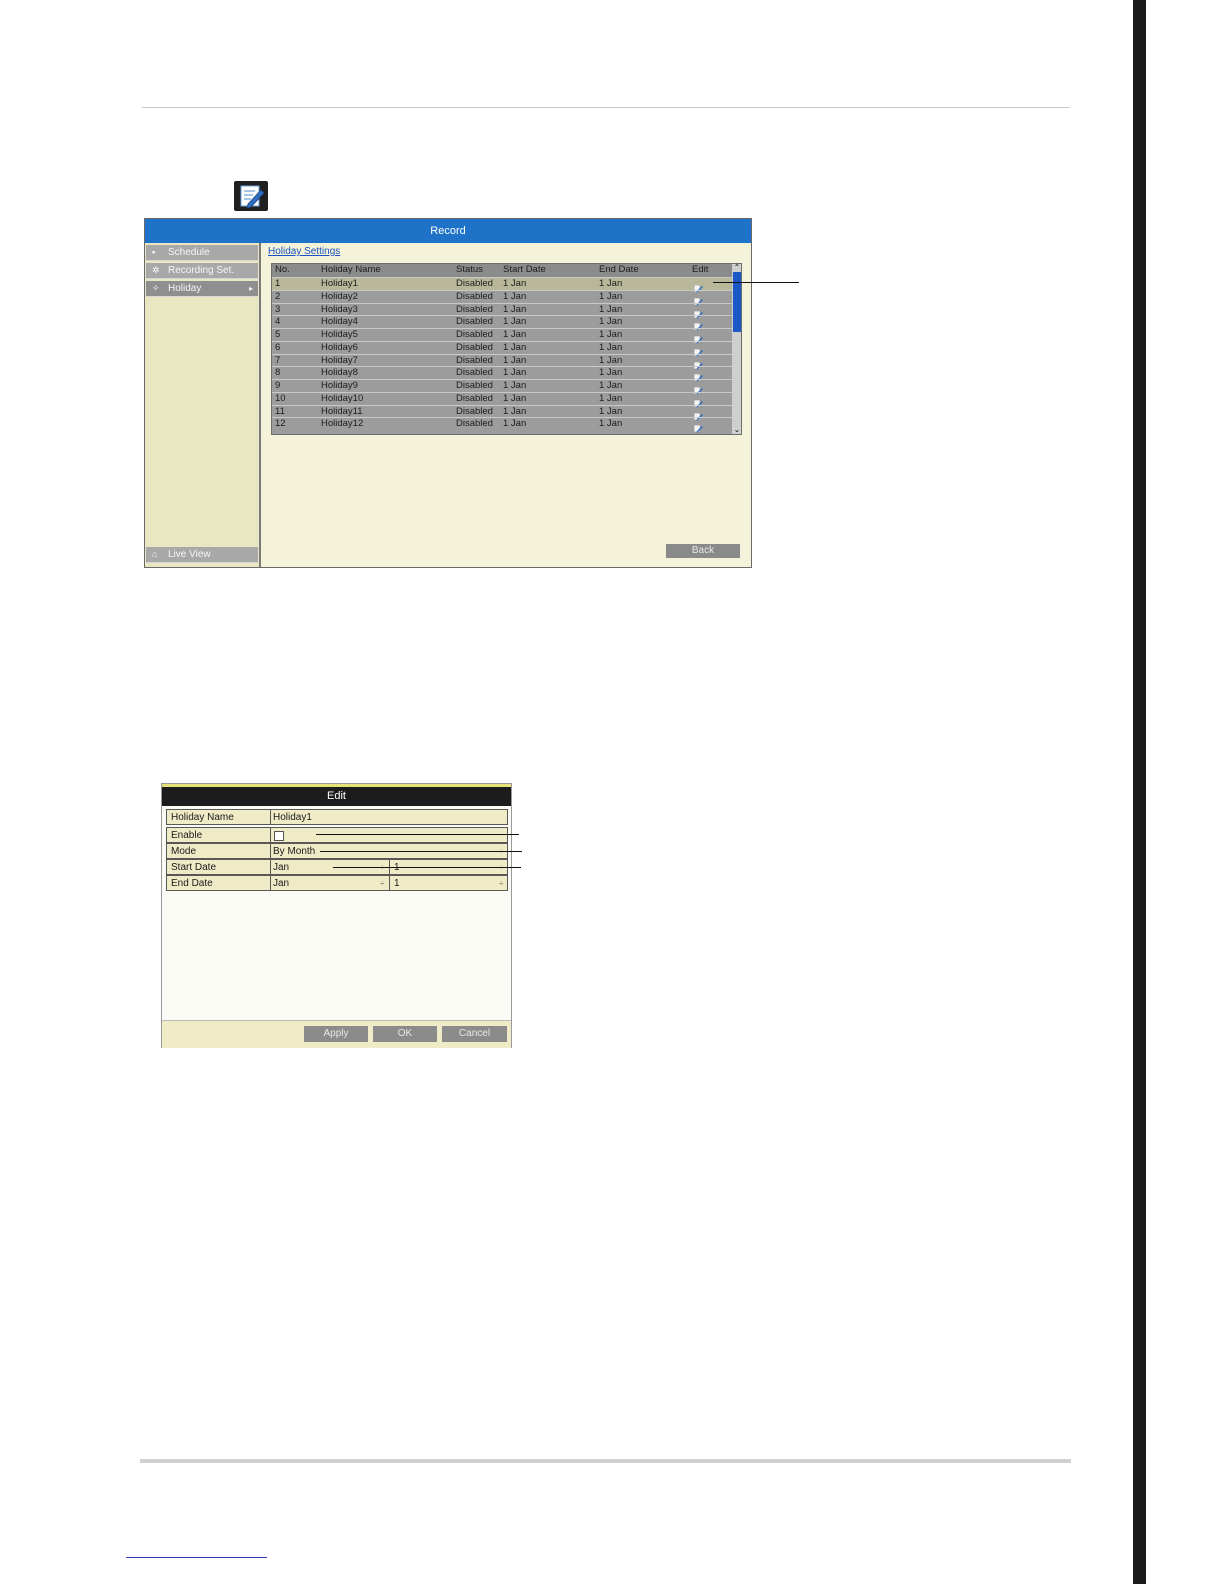  I want to click on sidebar-item-holiday: ✧ Holiday ▸, so click(202, 289).